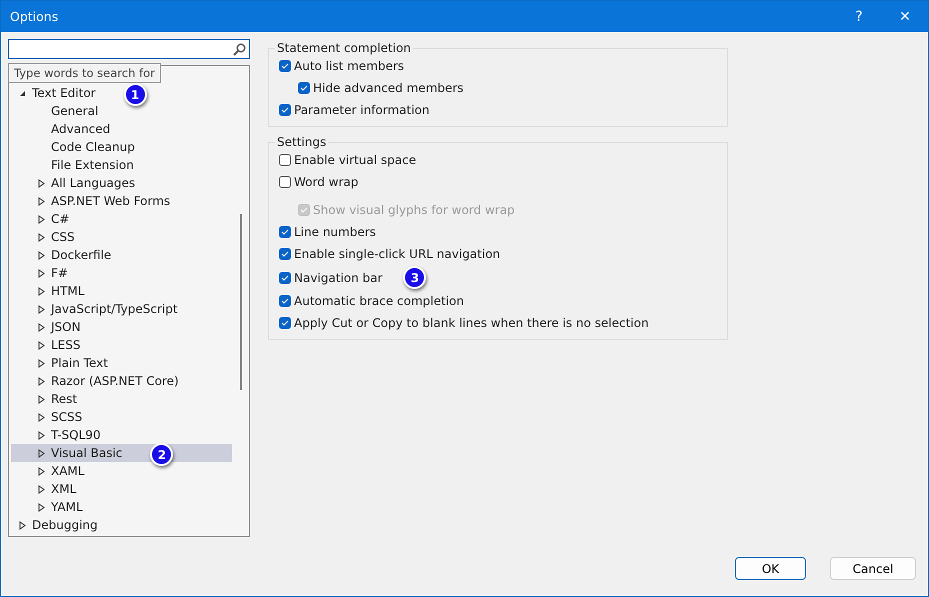  Describe the element at coordinates (388, 88) in the screenshot. I see `checkbox-label: Hide advanced members` at that location.